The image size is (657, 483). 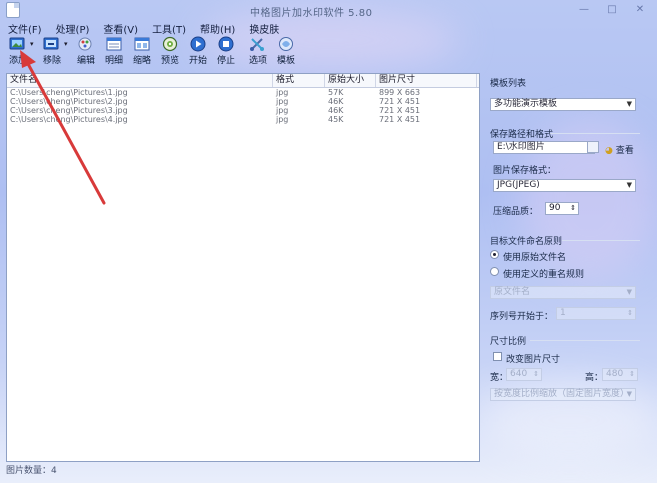 What do you see at coordinates (594, 378) in the screenshot?
I see `height-label: 高：` at bounding box center [594, 378].